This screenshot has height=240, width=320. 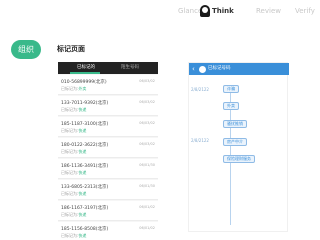 What do you see at coordinates (85, 73) in the screenshot?
I see `tab-active-indicator` at bounding box center [85, 73].